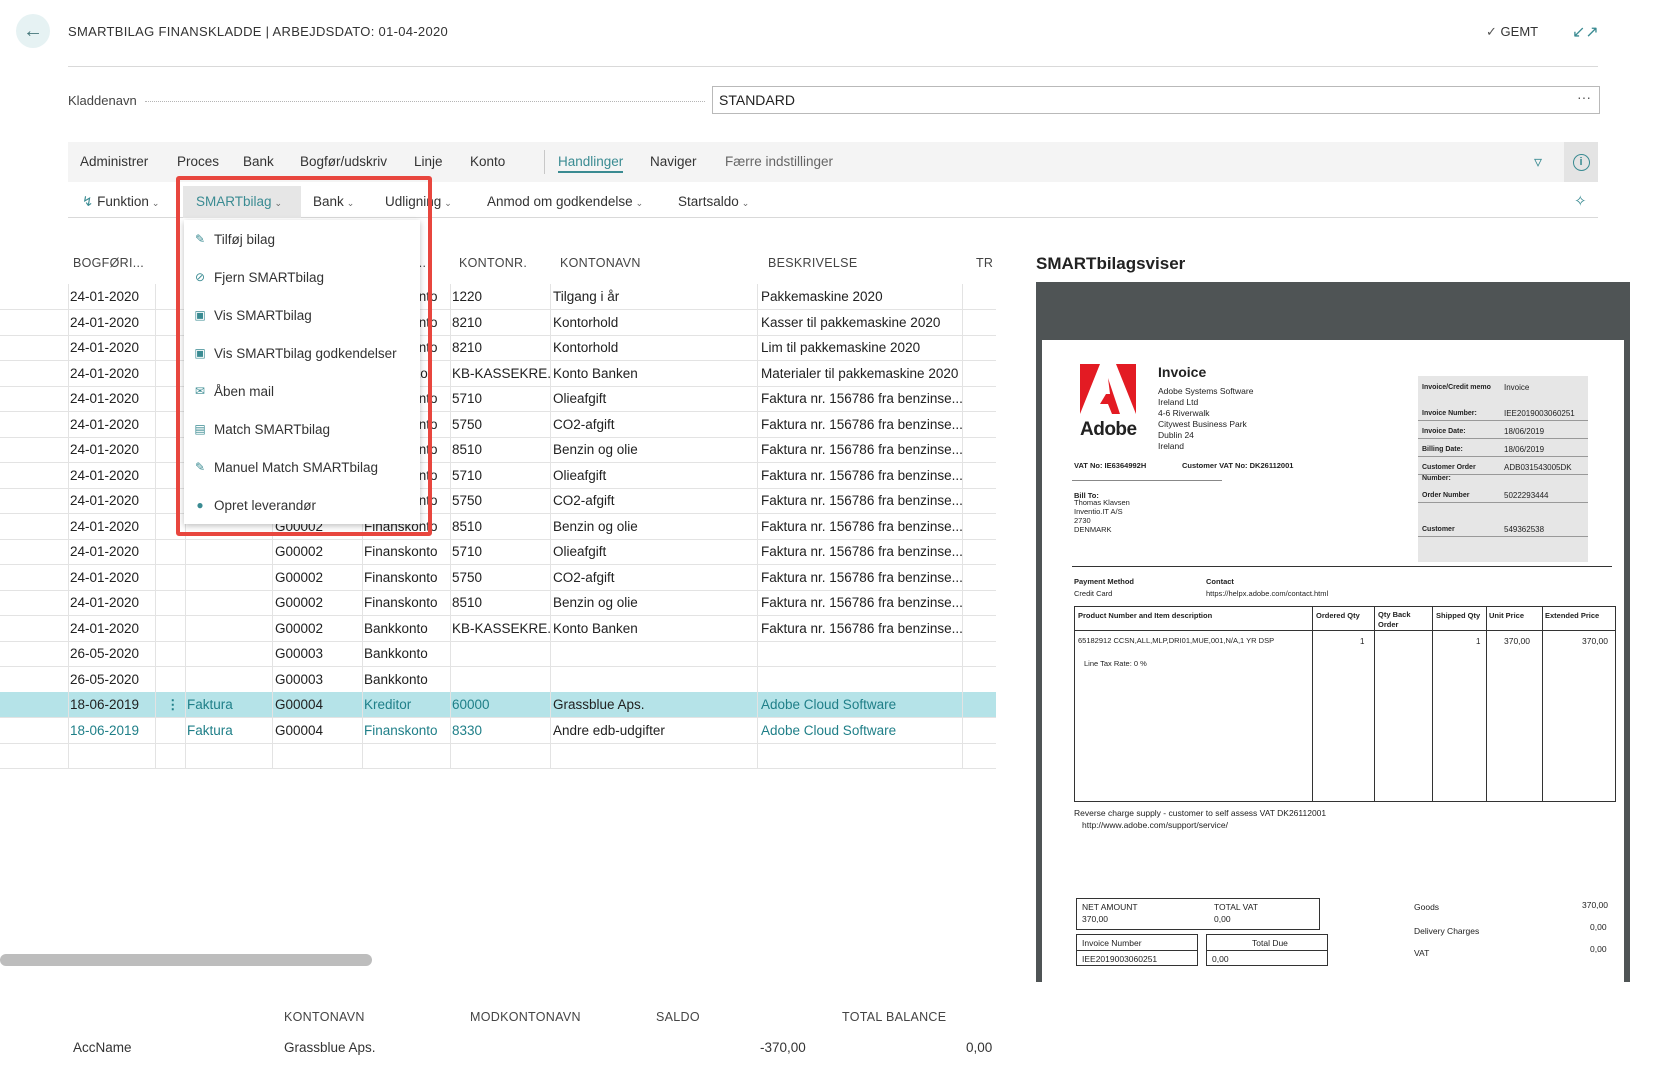  I want to click on col-kontonr: KONTONR., so click(493, 263).